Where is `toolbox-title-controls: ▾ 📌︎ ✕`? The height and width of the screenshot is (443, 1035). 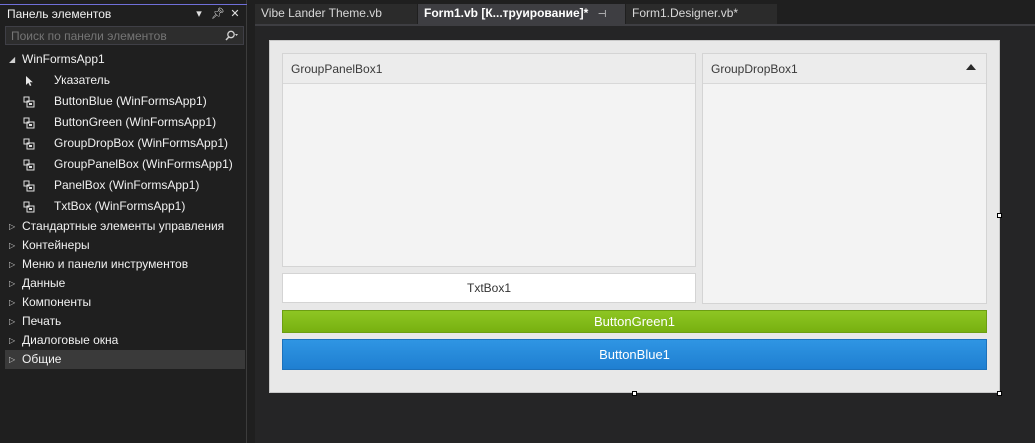
toolbox-title-controls: ▾ 📌︎ ✕ is located at coordinates (217, 14).